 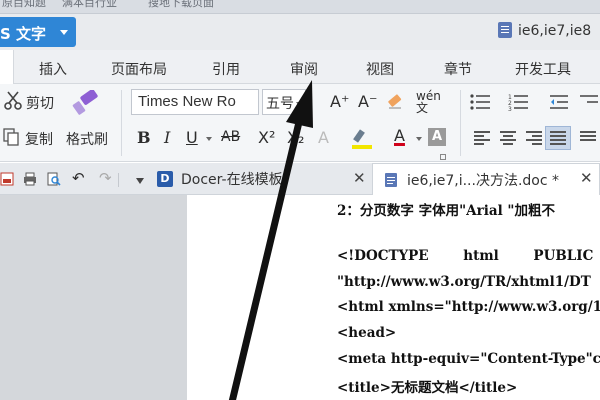 I want to click on top-strip-text-mid: 满本目行业, so click(x=89, y=4).